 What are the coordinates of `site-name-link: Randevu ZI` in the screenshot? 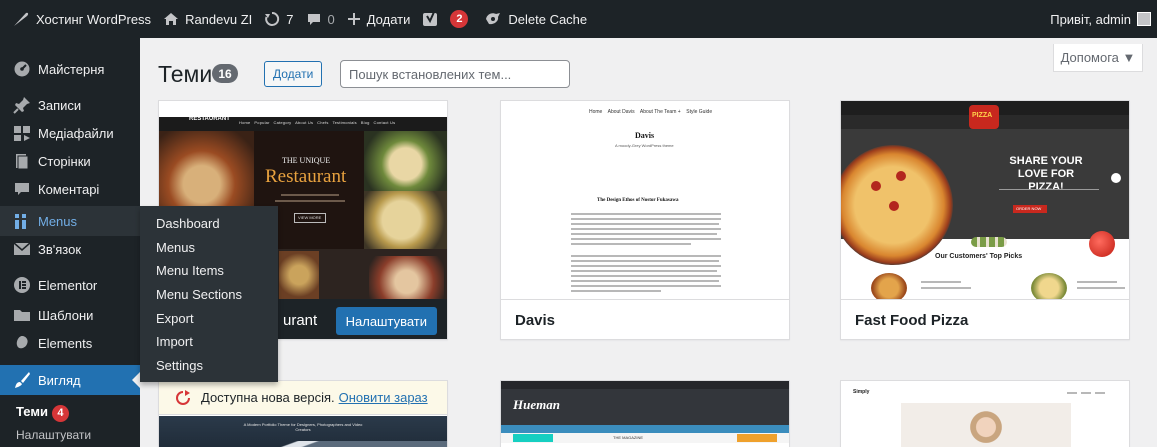 It's located at (207, 19).